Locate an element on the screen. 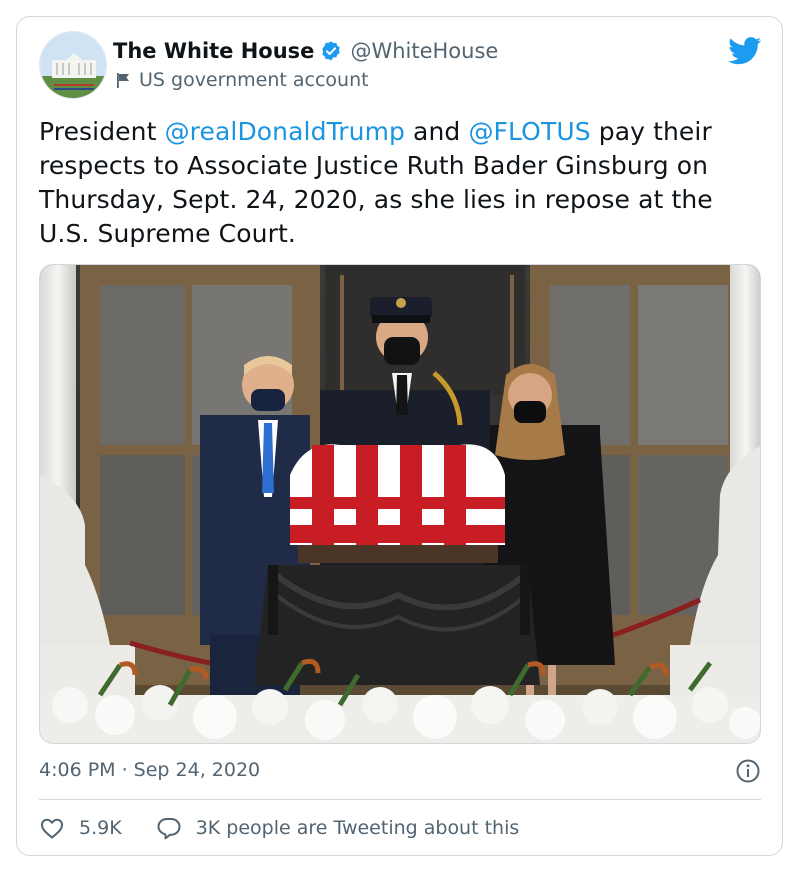  verified-badge-icon is located at coordinates (331, 51).